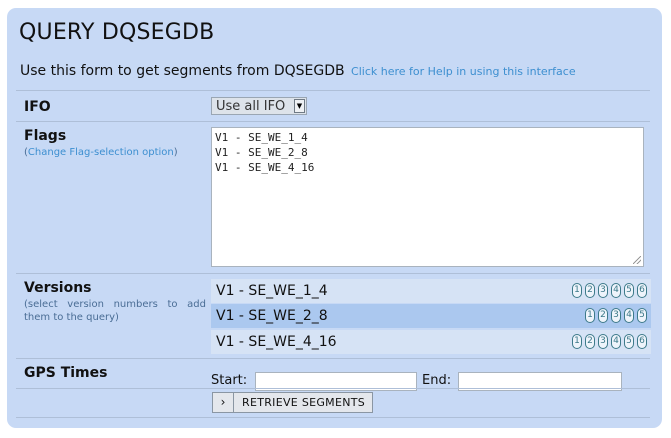  What do you see at coordinates (261, 152) in the screenshot?
I see `flag-line: V1 - SE_WE_2_8` at bounding box center [261, 152].